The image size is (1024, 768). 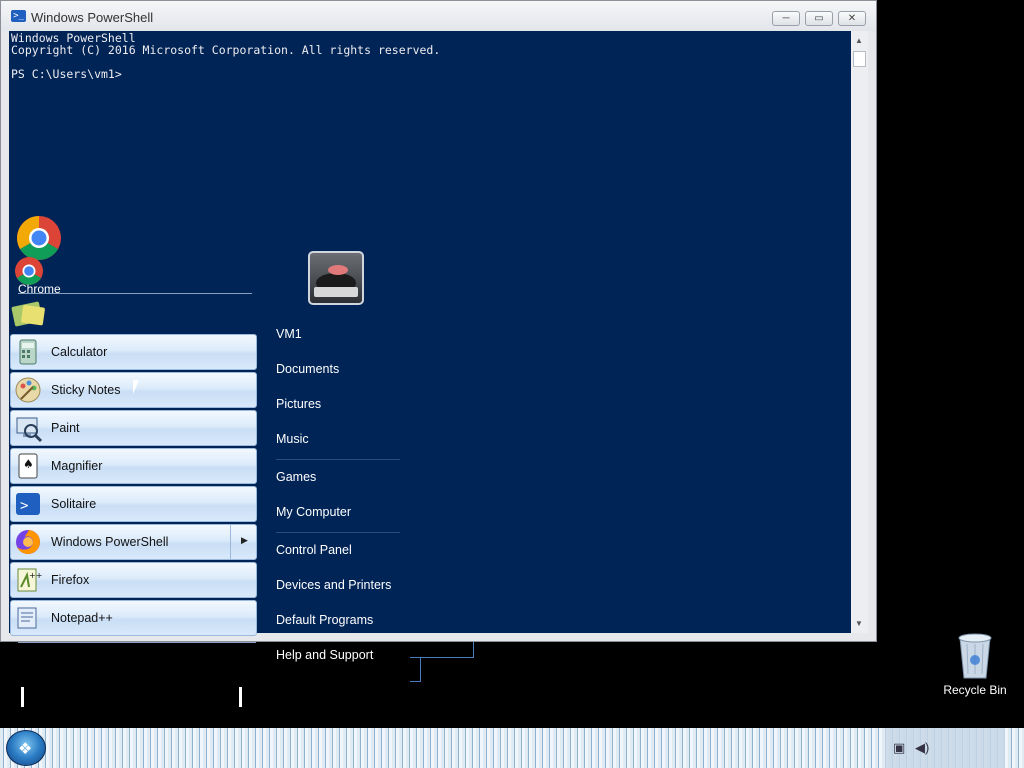 What do you see at coordinates (27, 618) in the screenshot?
I see `notepad-icon` at bounding box center [27, 618].